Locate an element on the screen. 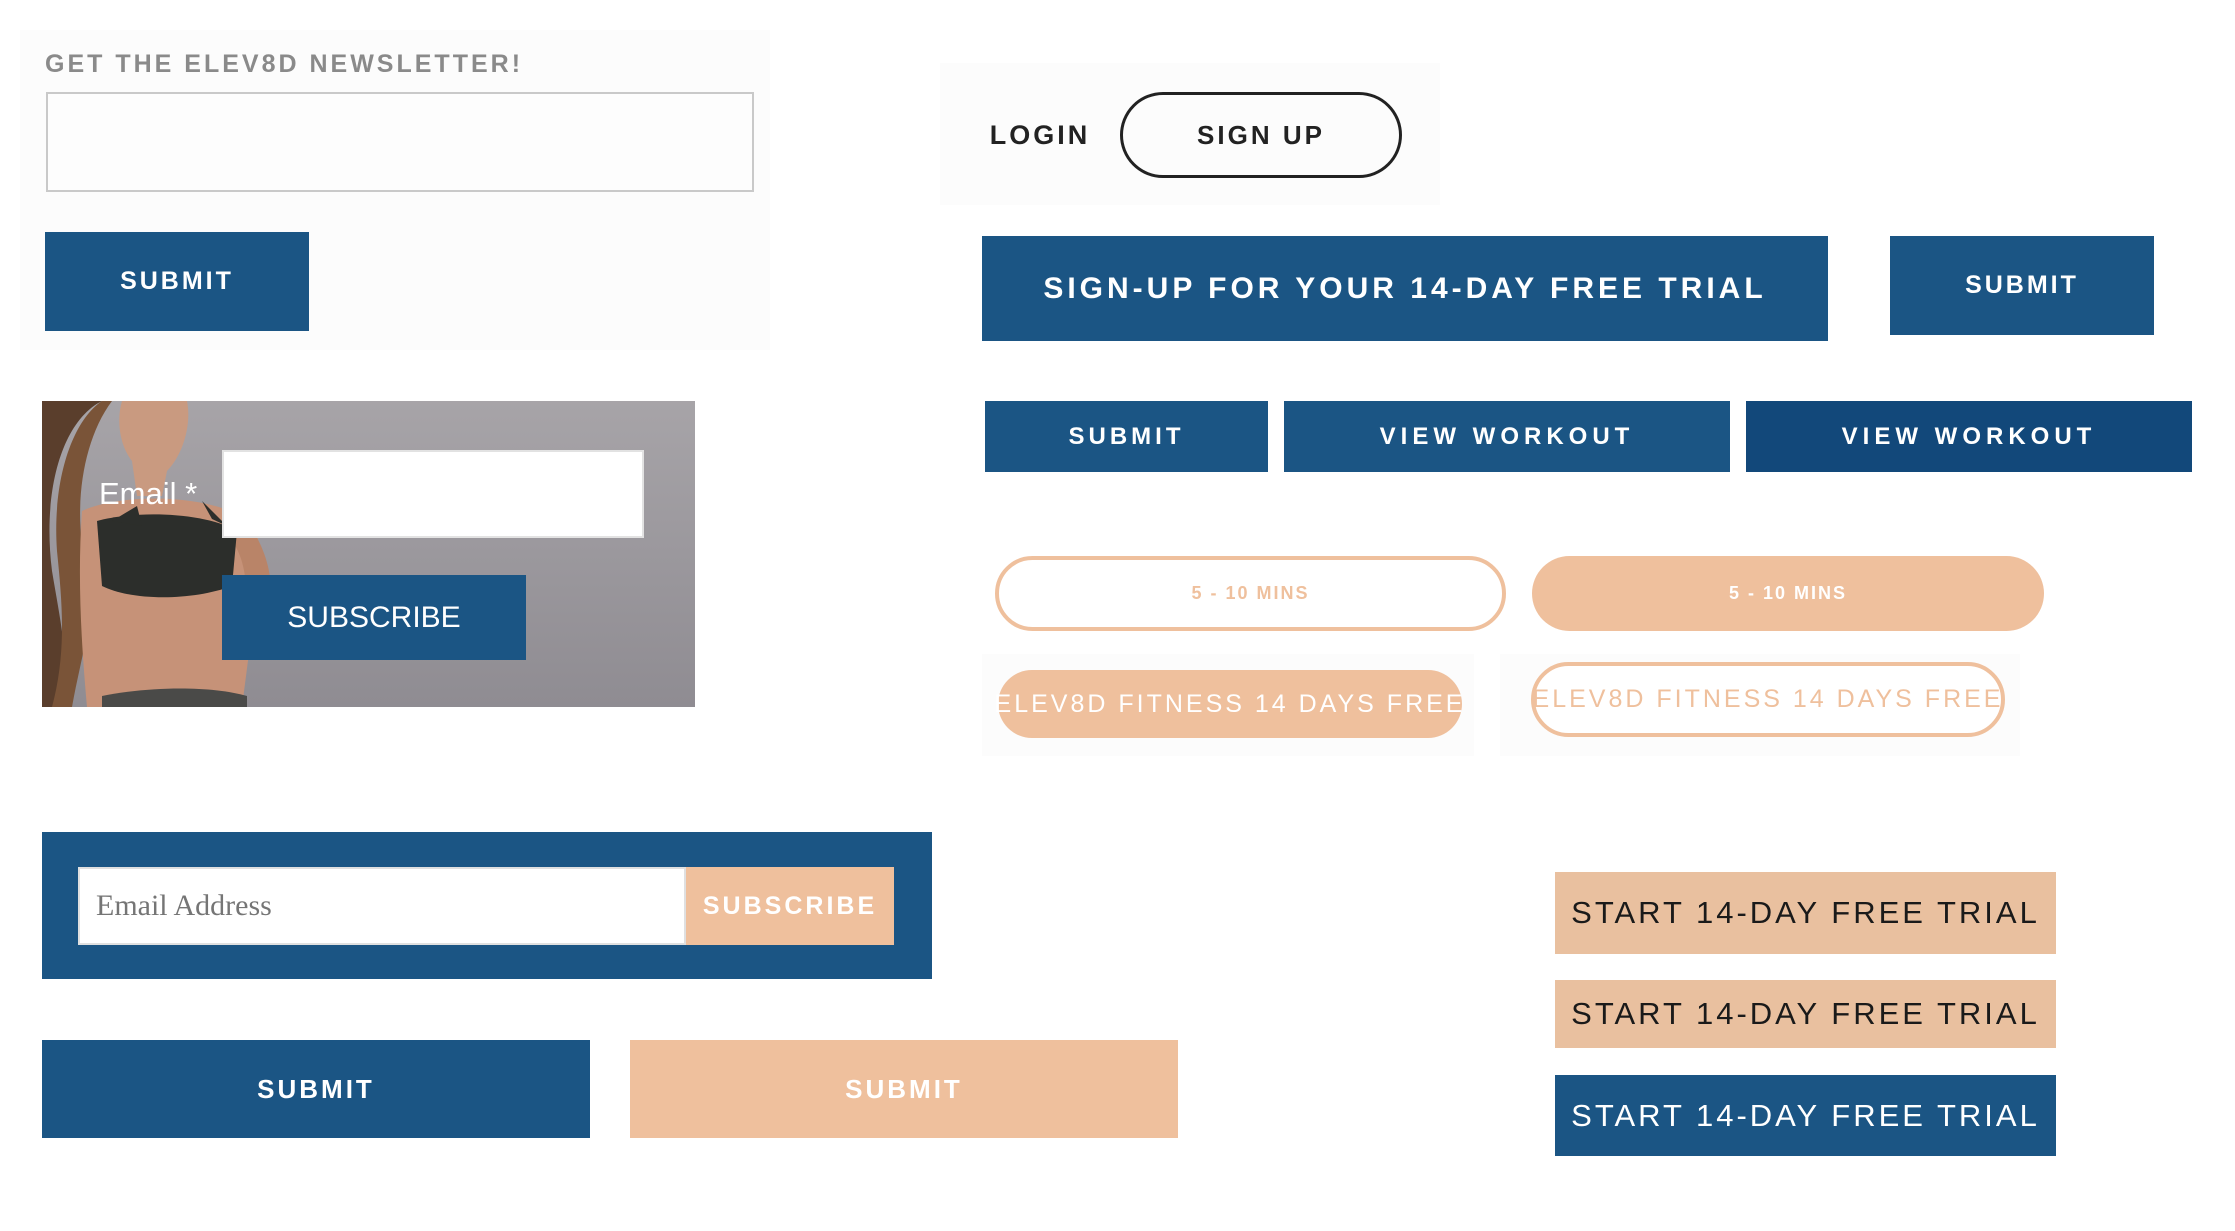 The image size is (2235, 1231). start-trial-tan-button-1: START 14-DAY FREE TRIAL is located at coordinates (1805, 913).